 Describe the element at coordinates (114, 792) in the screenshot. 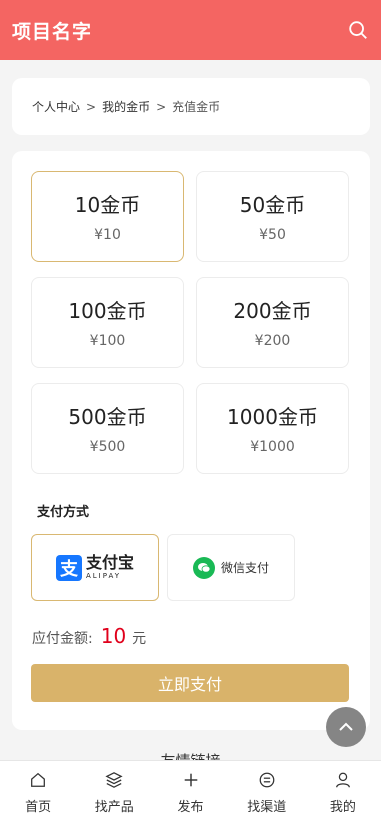

I see `tab-find-products: 找产品` at that location.